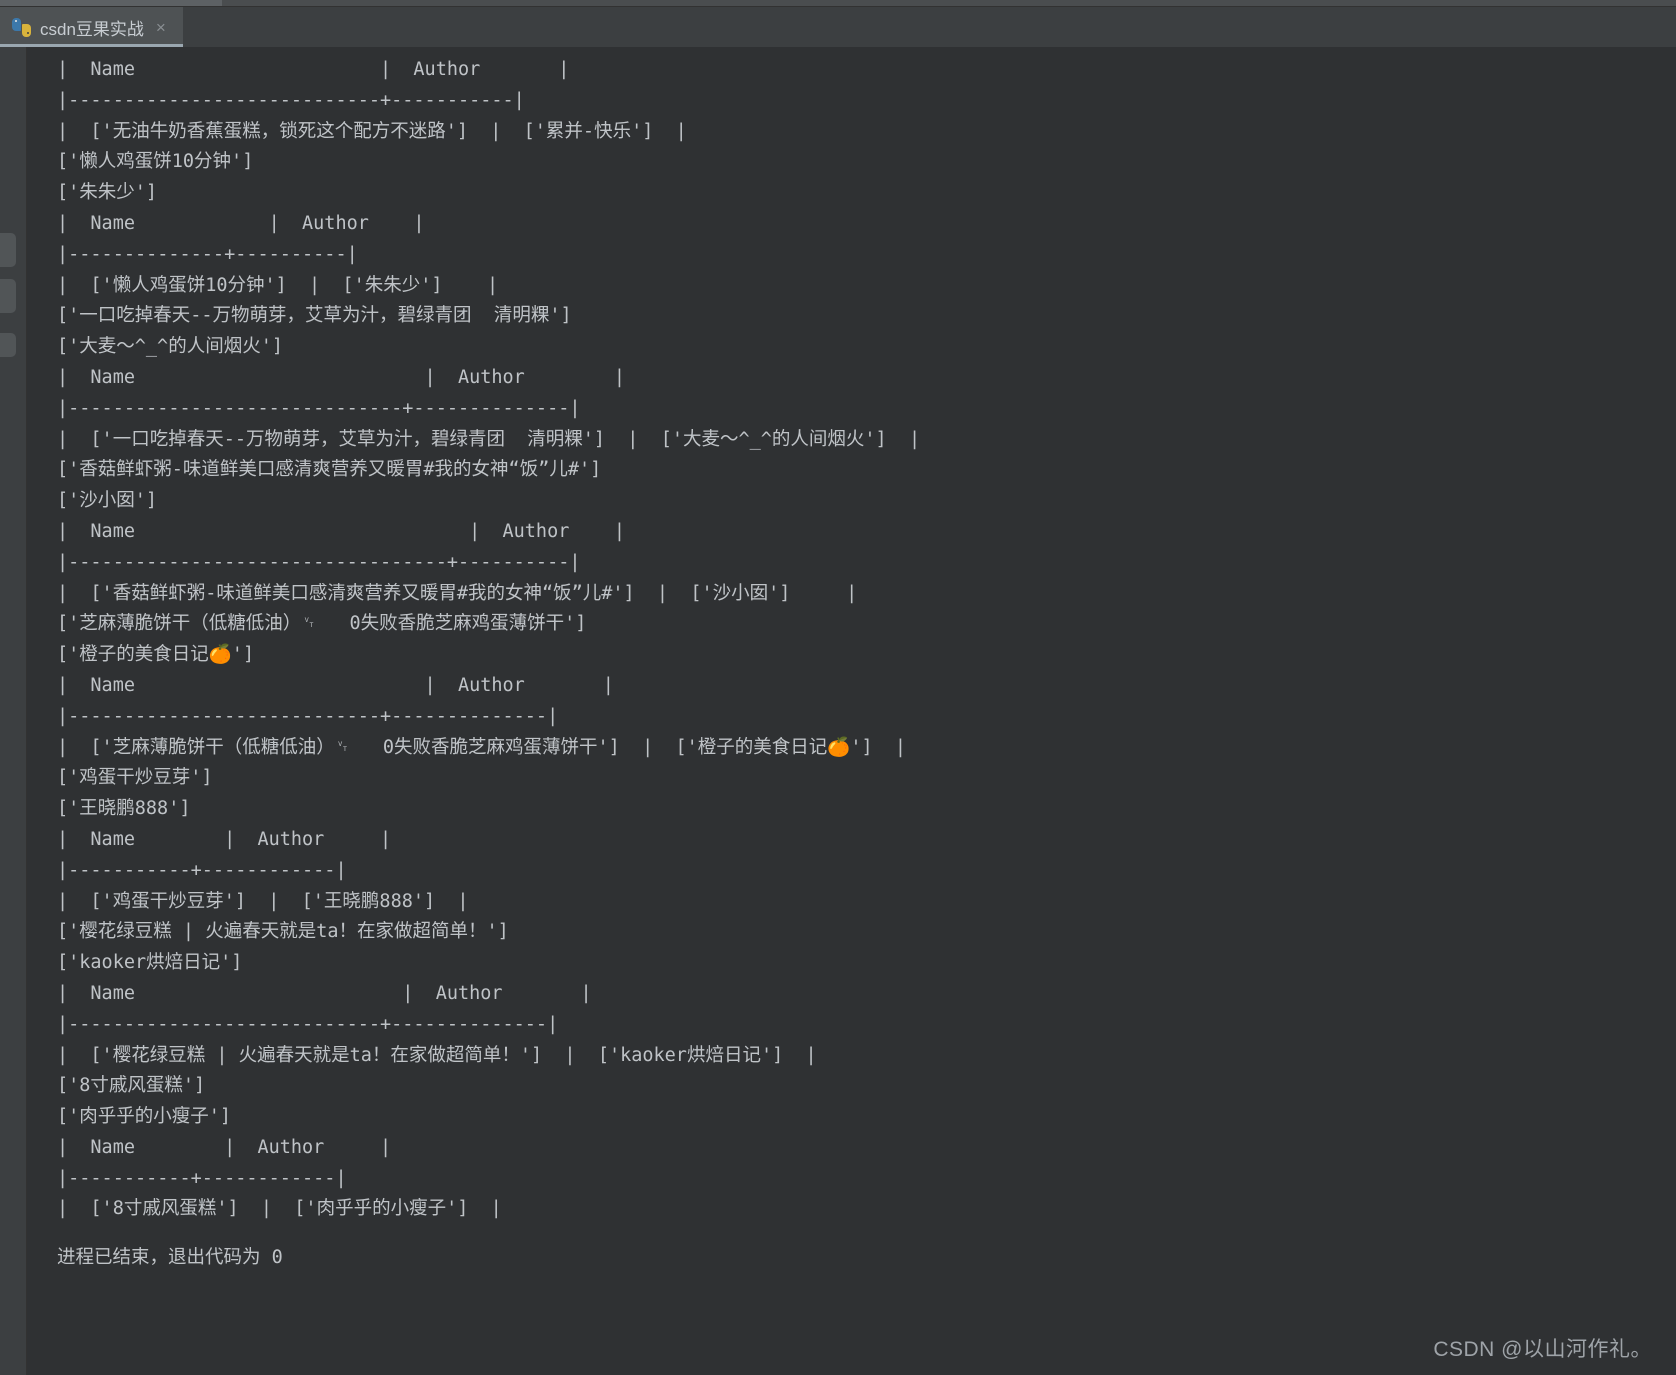 This screenshot has width=1676, height=1375. Describe the element at coordinates (1671, 711) in the screenshot. I see `console-scrollbar` at that location.